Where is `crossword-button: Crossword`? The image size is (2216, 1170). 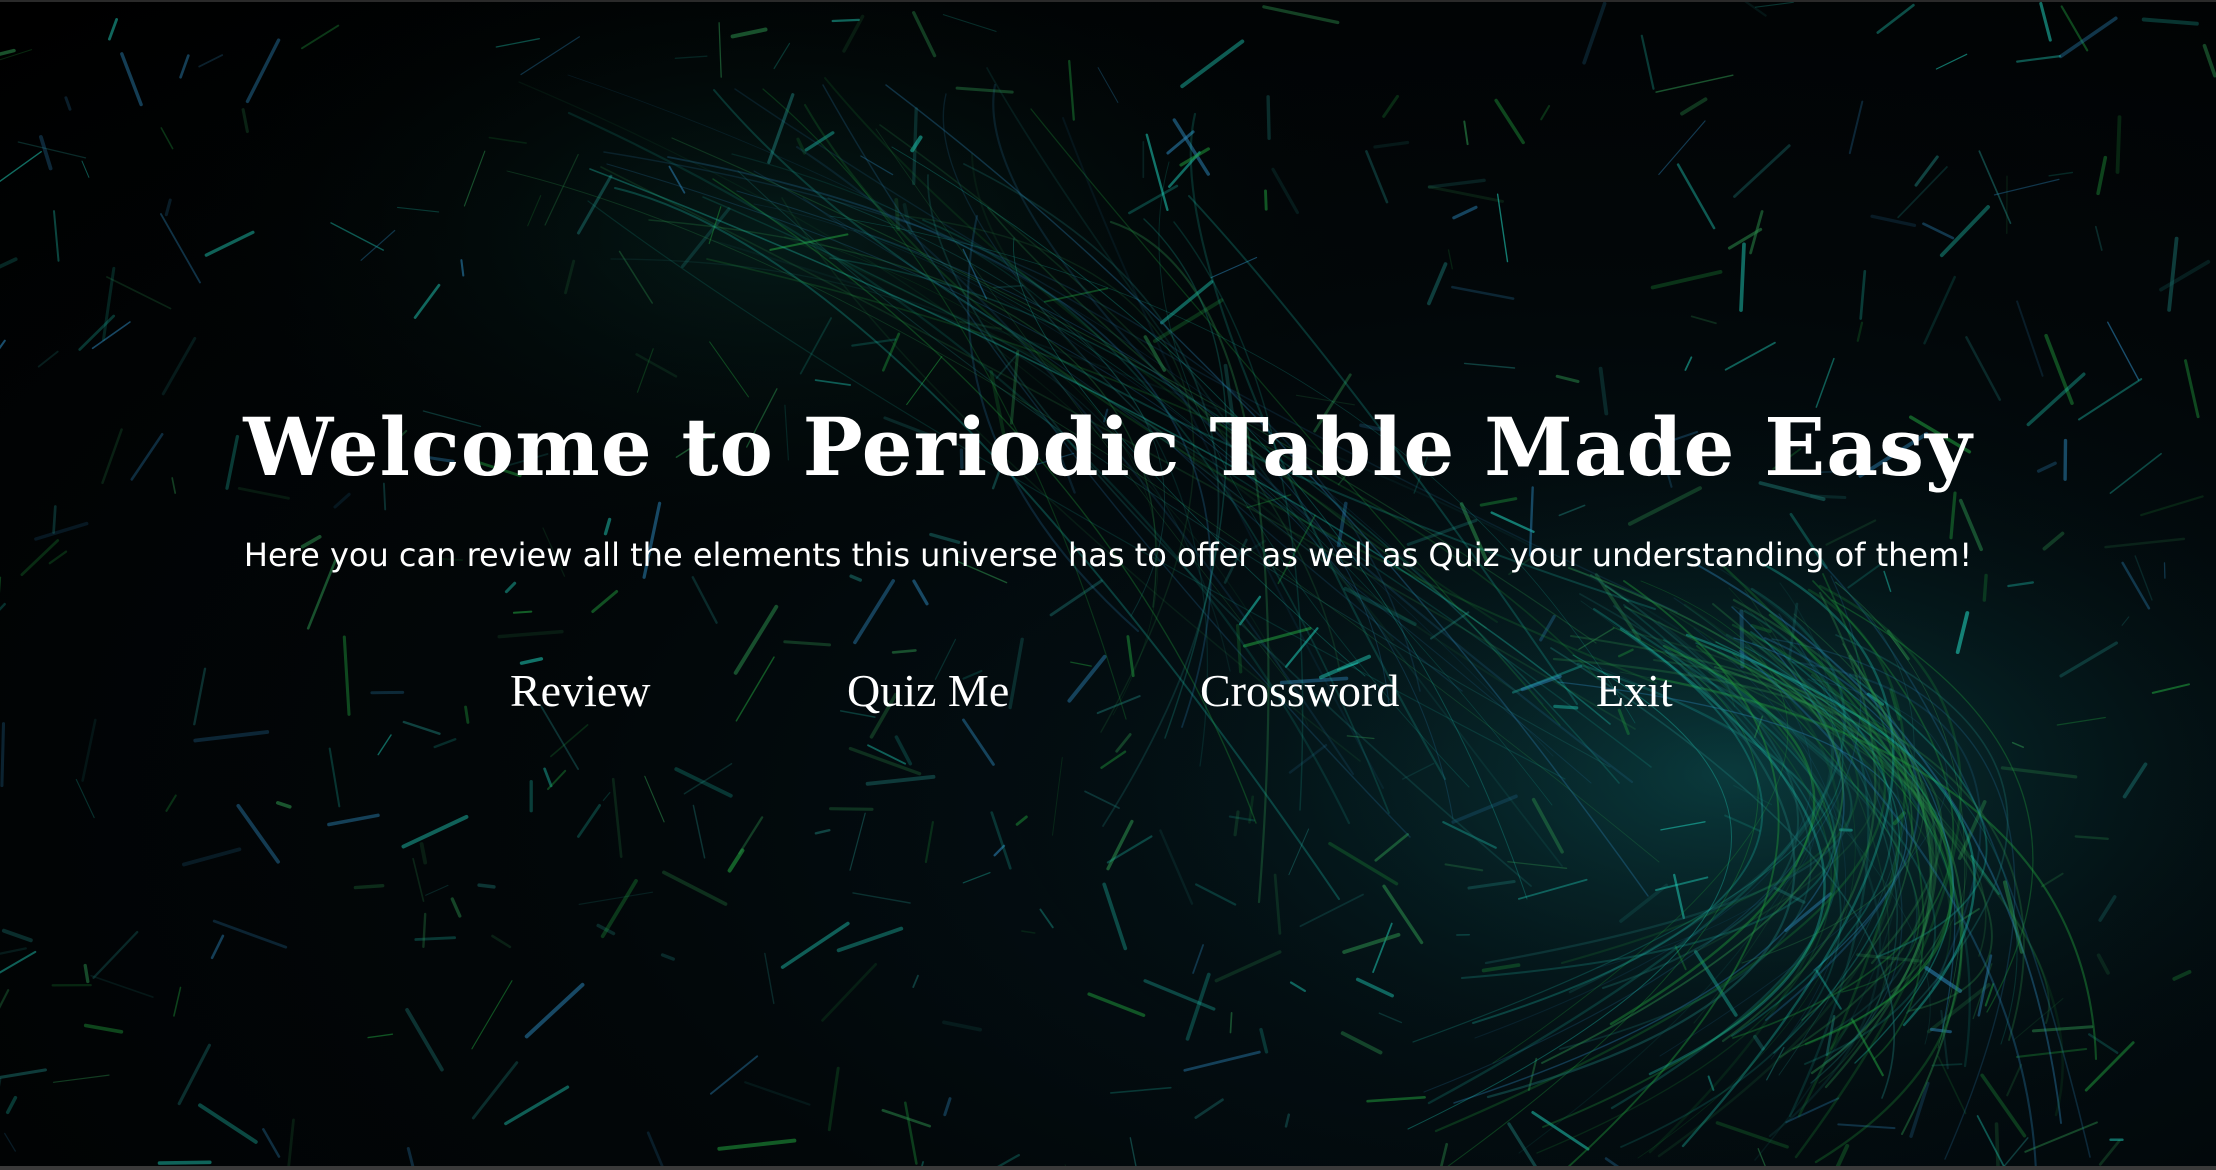 crossword-button: Crossword is located at coordinates (1299, 690).